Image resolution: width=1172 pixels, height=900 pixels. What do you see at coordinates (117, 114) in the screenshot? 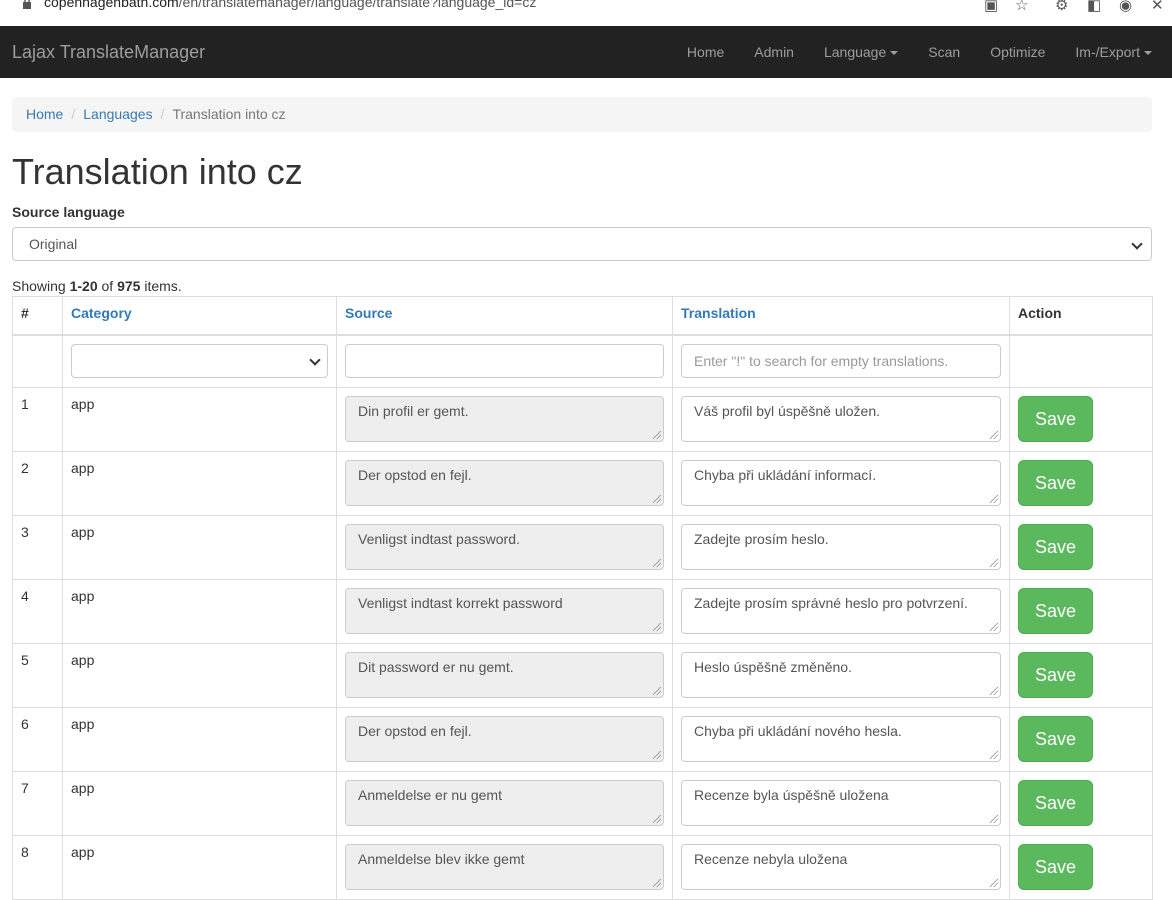
I see `breadcrumb-languages: Languages` at bounding box center [117, 114].